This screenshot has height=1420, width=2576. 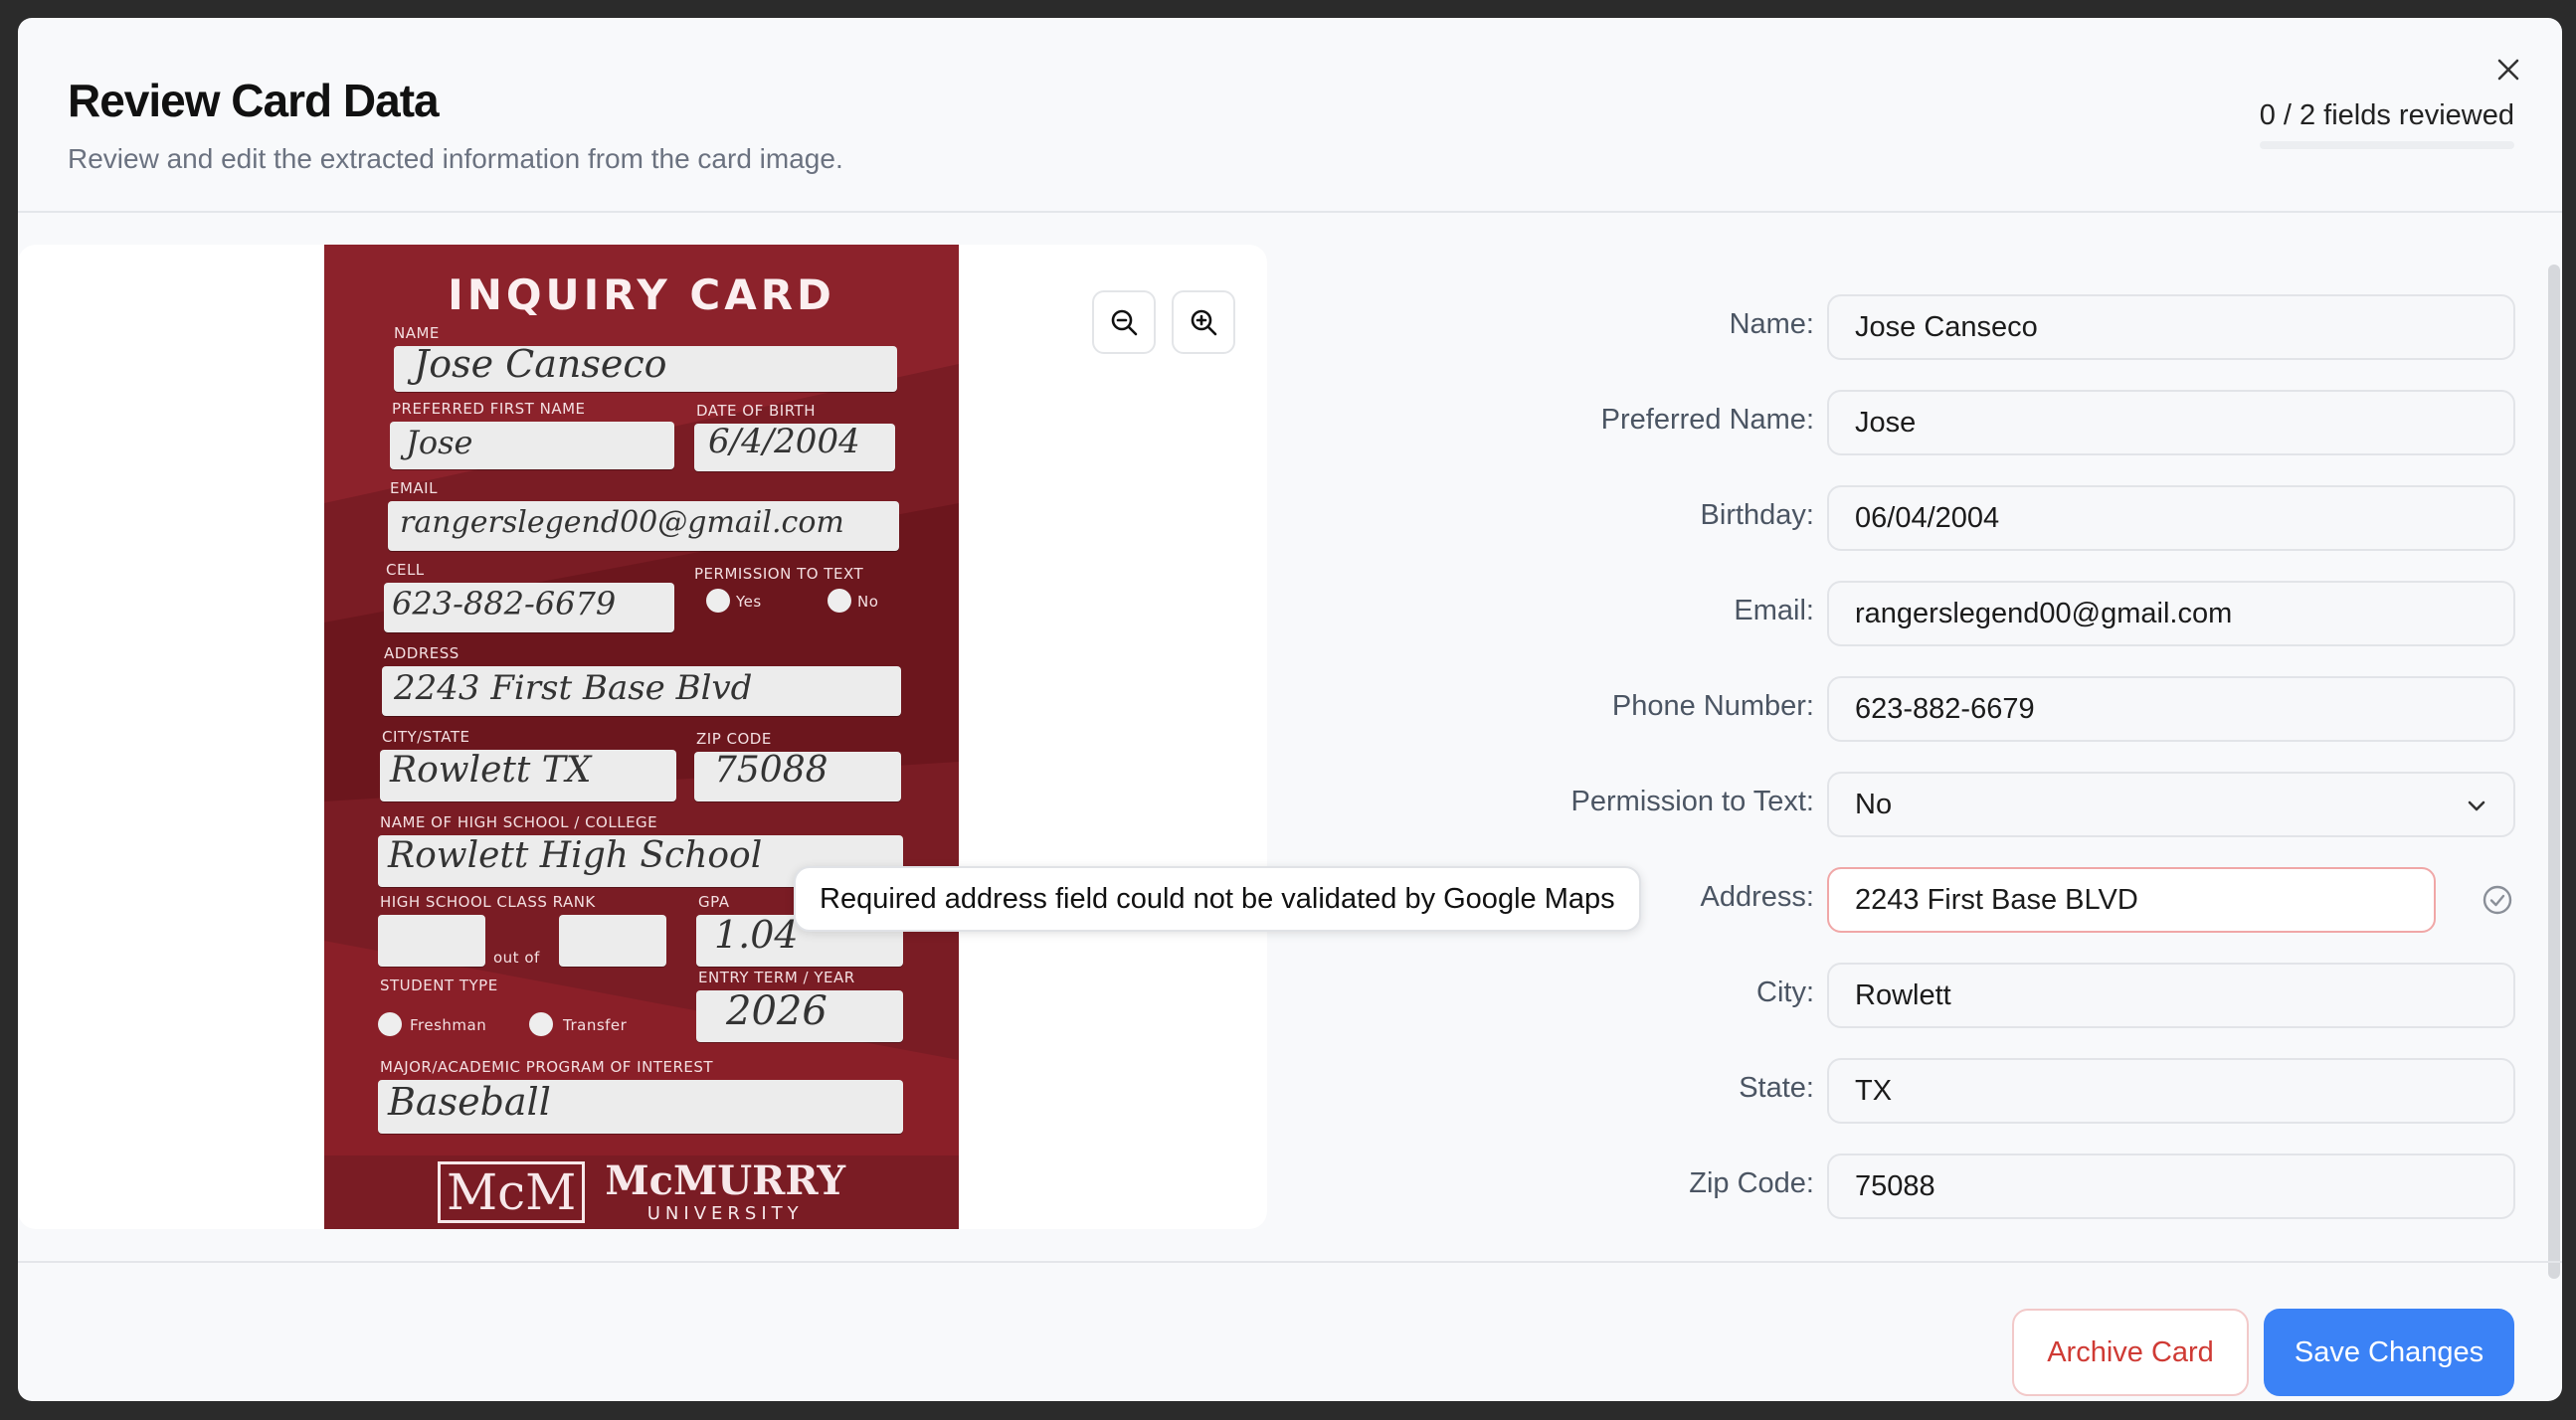 I want to click on card-hw-school: Rowlett High School, so click(x=575, y=855).